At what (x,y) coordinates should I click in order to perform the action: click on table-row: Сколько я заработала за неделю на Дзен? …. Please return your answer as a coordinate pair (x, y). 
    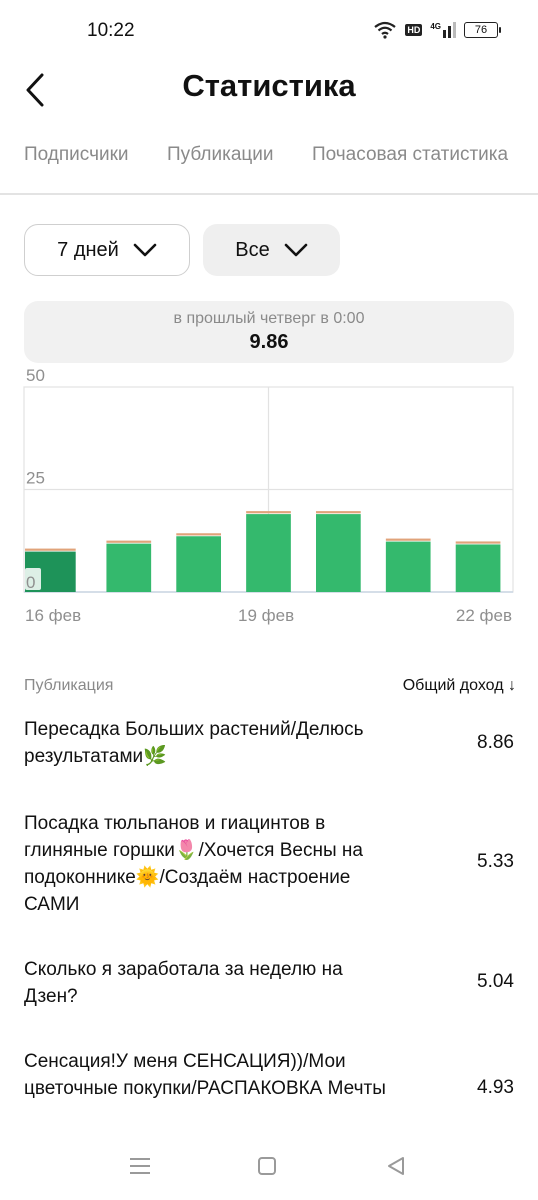
    Looking at the image, I should click on (269, 983).